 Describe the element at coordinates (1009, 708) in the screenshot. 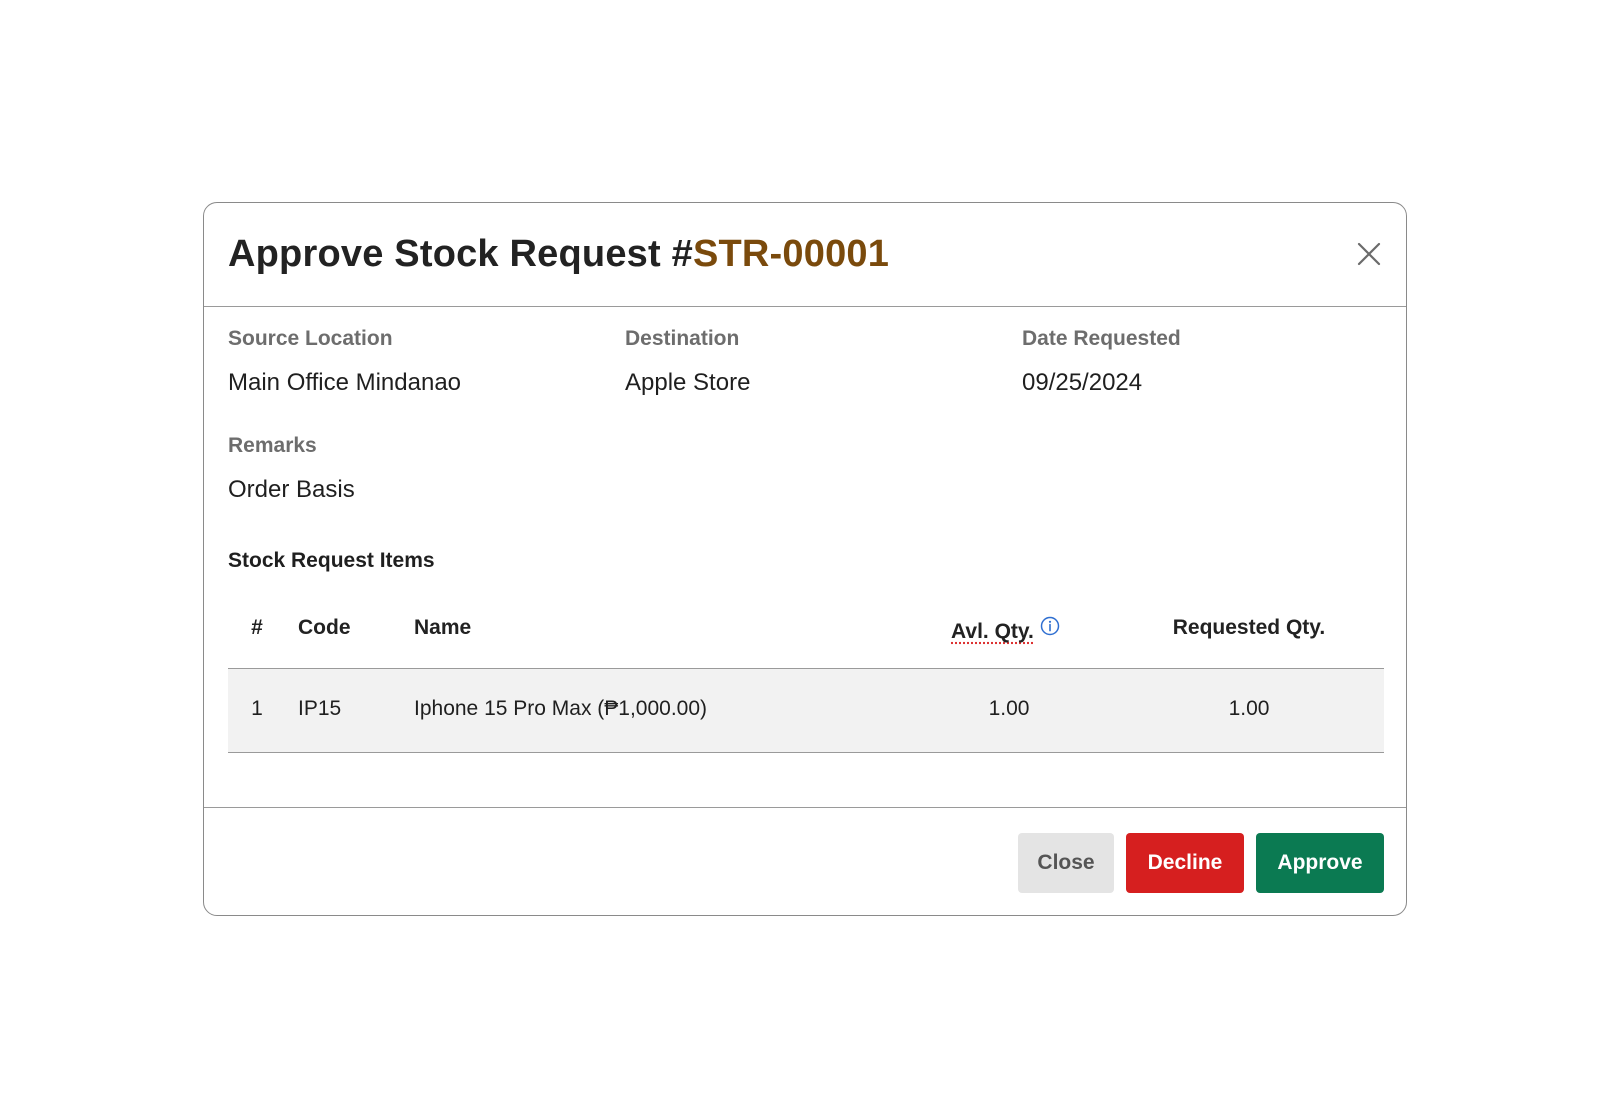

I see `row-available-qty: 1.00` at that location.